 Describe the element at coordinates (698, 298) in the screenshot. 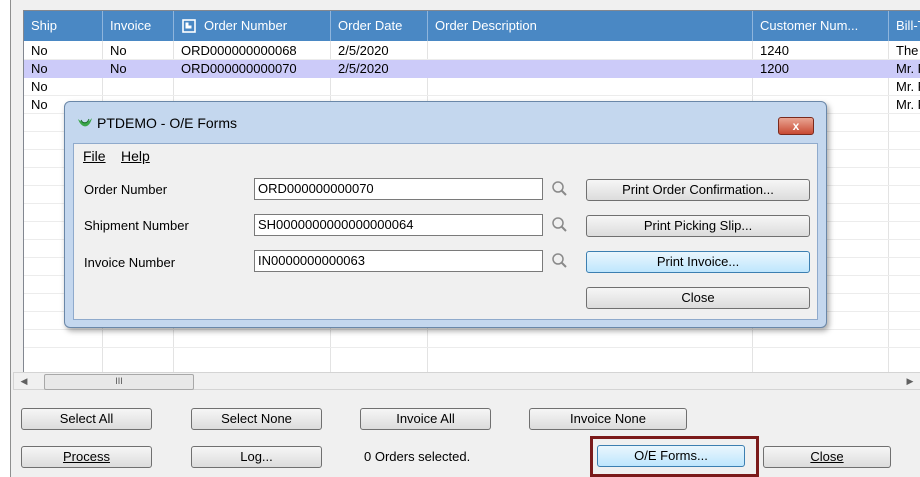

I see `dialog-close-button: Close` at that location.